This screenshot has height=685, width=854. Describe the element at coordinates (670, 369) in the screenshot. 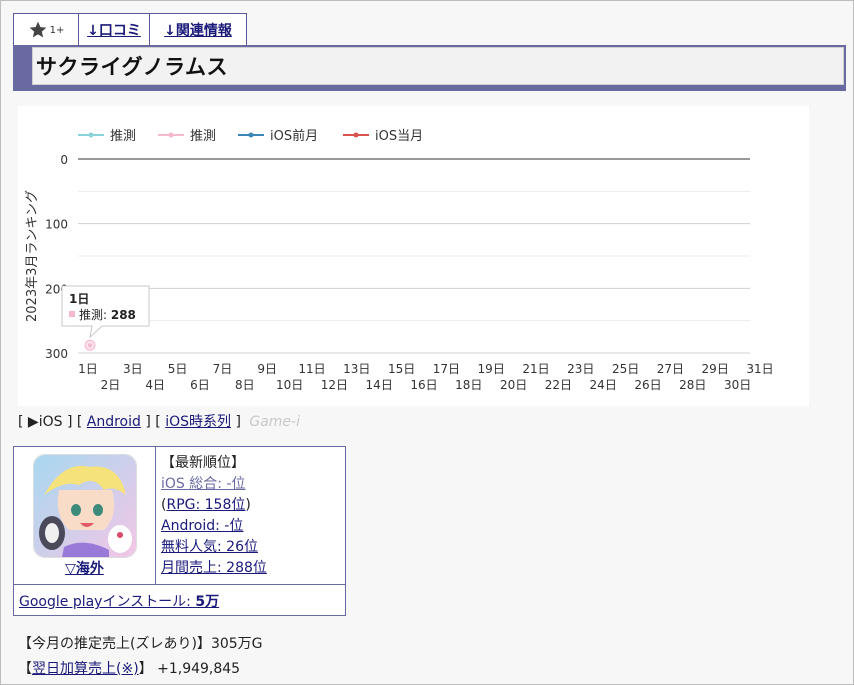

I see `x-tick-label: 27日` at that location.